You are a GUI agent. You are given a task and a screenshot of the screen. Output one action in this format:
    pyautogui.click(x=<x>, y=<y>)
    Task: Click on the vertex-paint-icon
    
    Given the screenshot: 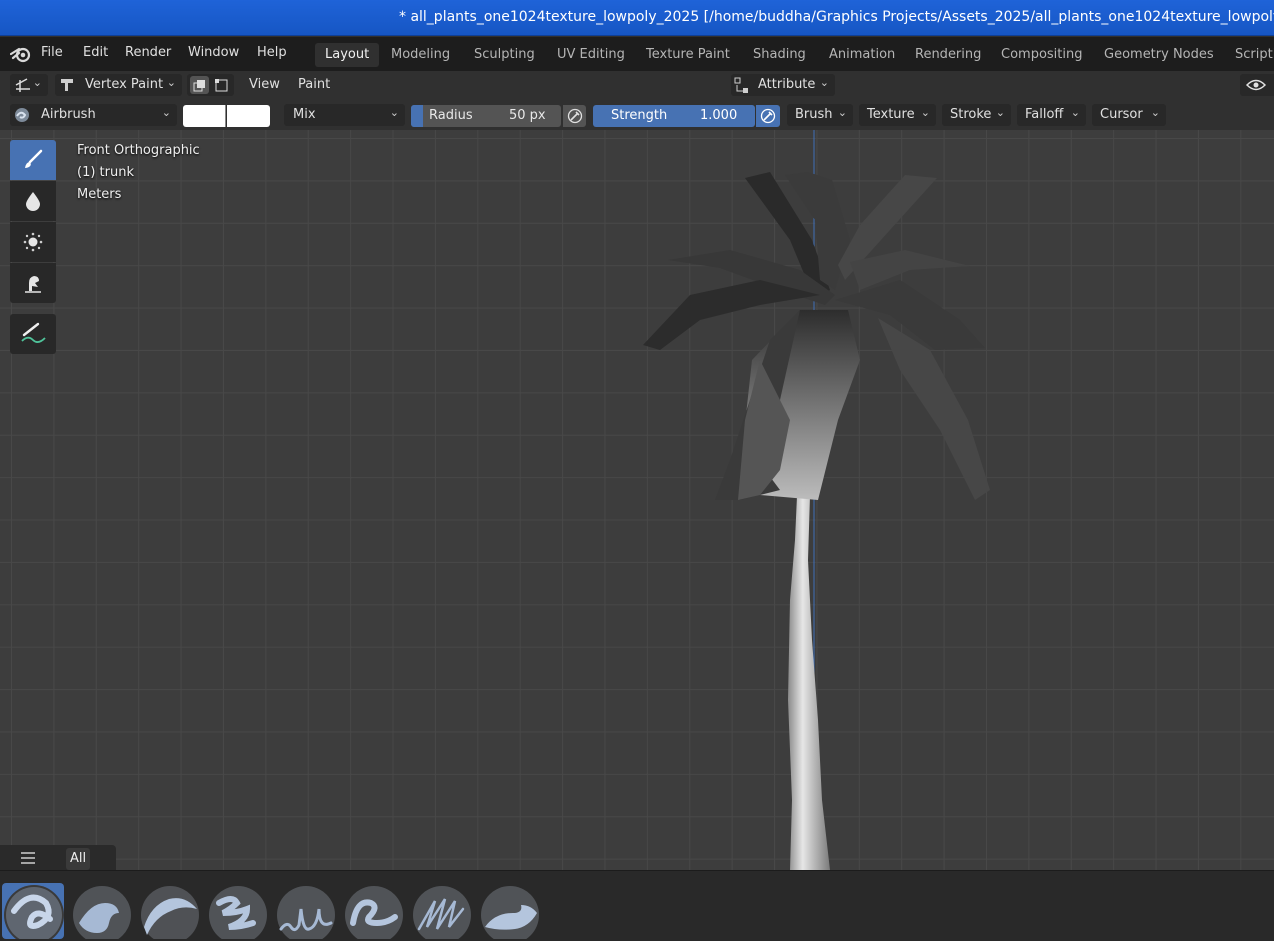 What is the action you would take?
    pyautogui.click(x=67, y=85)
    